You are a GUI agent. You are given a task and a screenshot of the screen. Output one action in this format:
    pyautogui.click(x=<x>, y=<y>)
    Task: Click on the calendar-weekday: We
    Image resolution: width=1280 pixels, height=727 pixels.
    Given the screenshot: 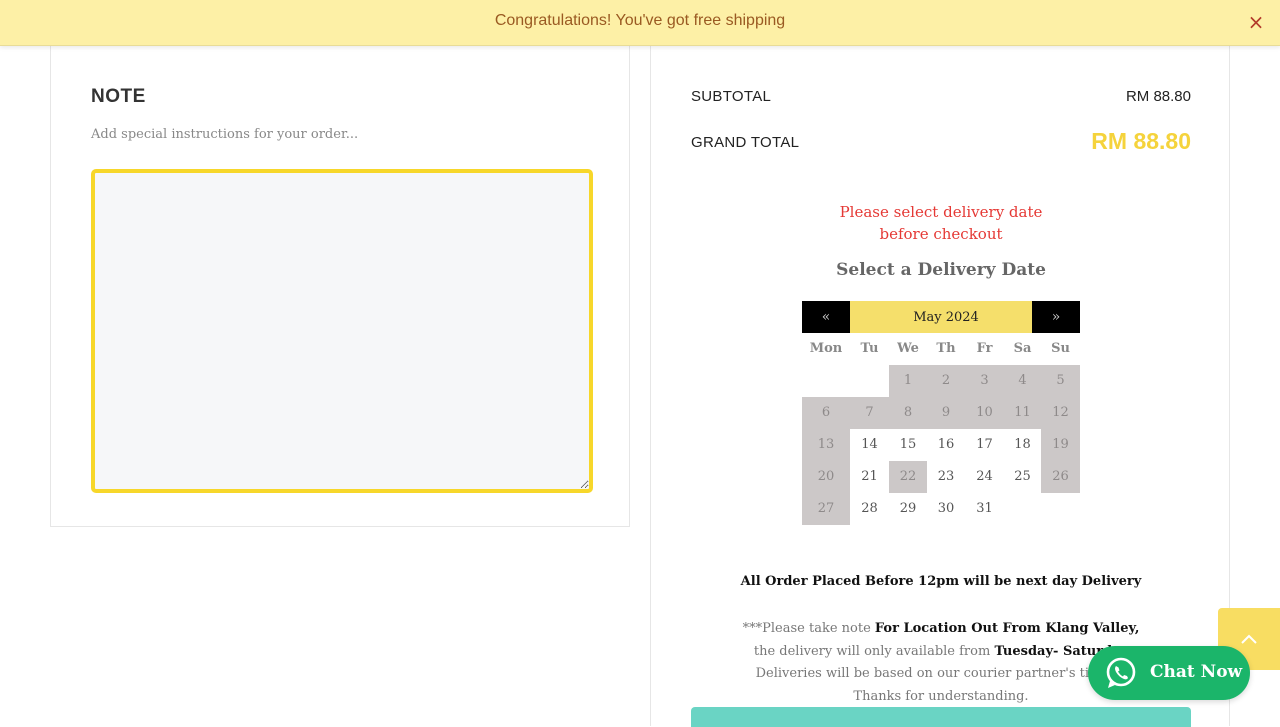 What is the action you would take?
    pyautogui.click(x=908, y=348)
    